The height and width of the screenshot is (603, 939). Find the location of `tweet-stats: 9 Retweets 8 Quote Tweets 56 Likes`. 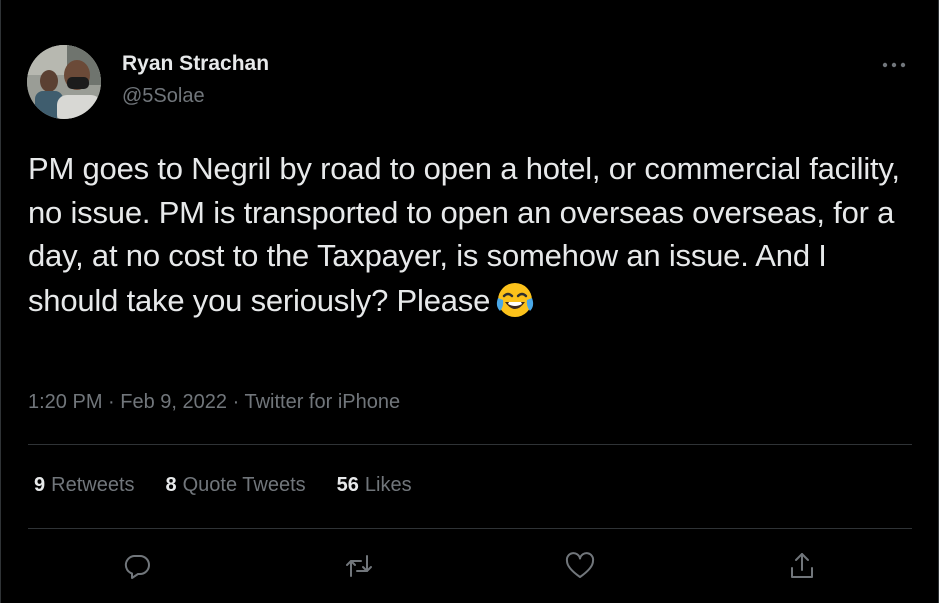

tweet-stats: 9 Retweets 8 Quote Tweets 56 Likes is located at coordinates (223, 485).